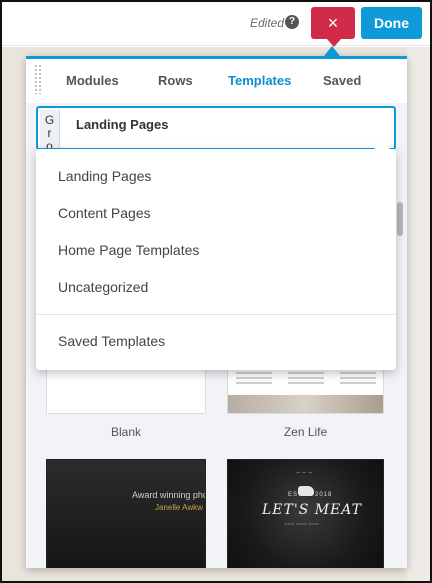 The height and width of the screenshot is (583, 432). I want to click on edited-status: Edited, so click(267, 23).